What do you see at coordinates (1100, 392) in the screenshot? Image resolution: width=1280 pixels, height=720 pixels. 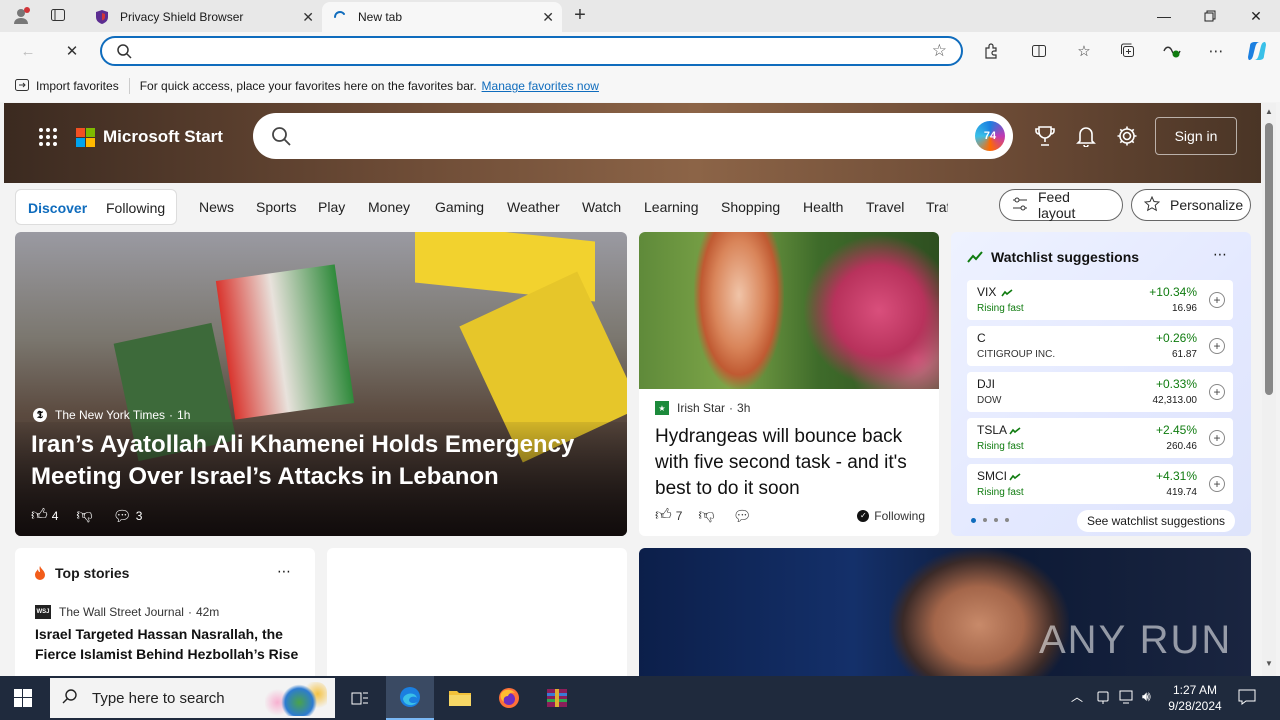 I see `watchlist-row: DJI DOW +0.33% 42,313.00 +` at bounding box center [1100, 392].